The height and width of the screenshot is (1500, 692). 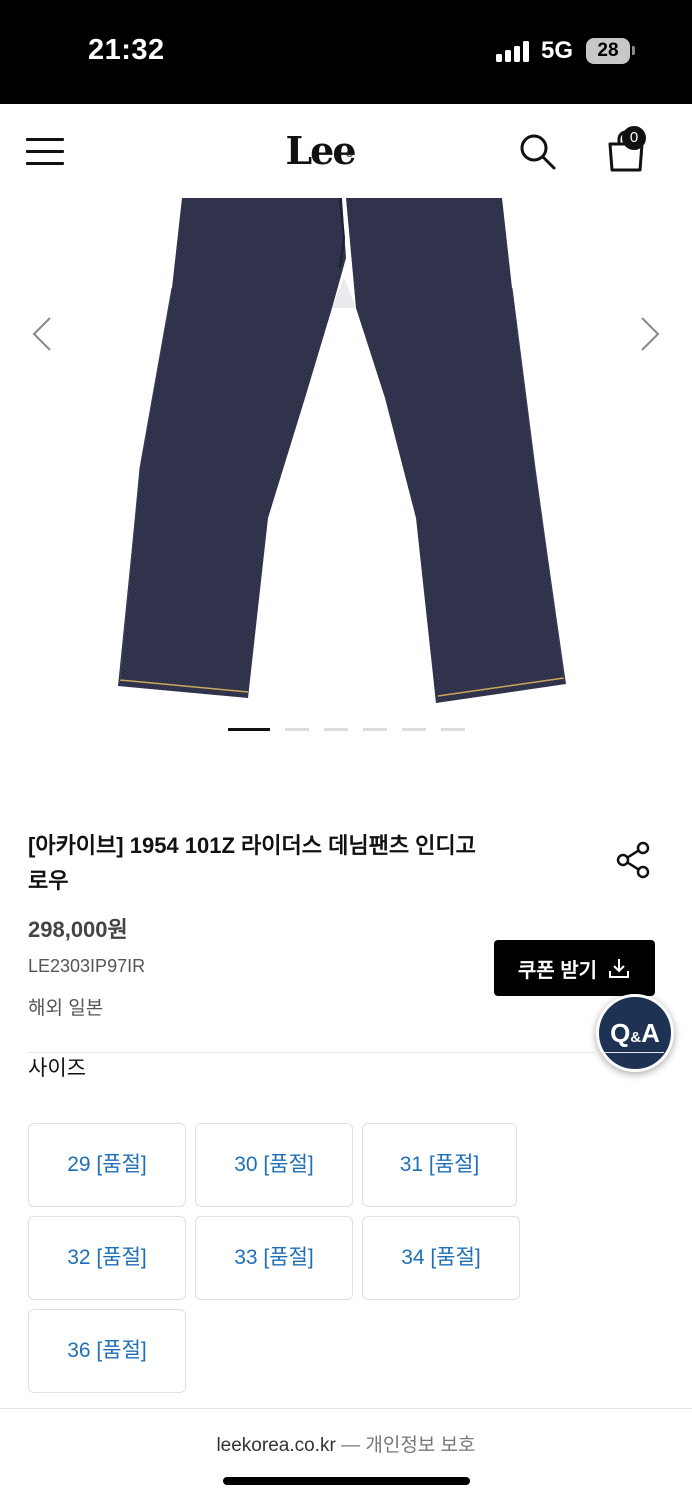 What do you see at coordinates (420, 1445) in the screenshot?
I see `footer-privacy-link: 개인정보 보호` at bounding box center [420, 1445].